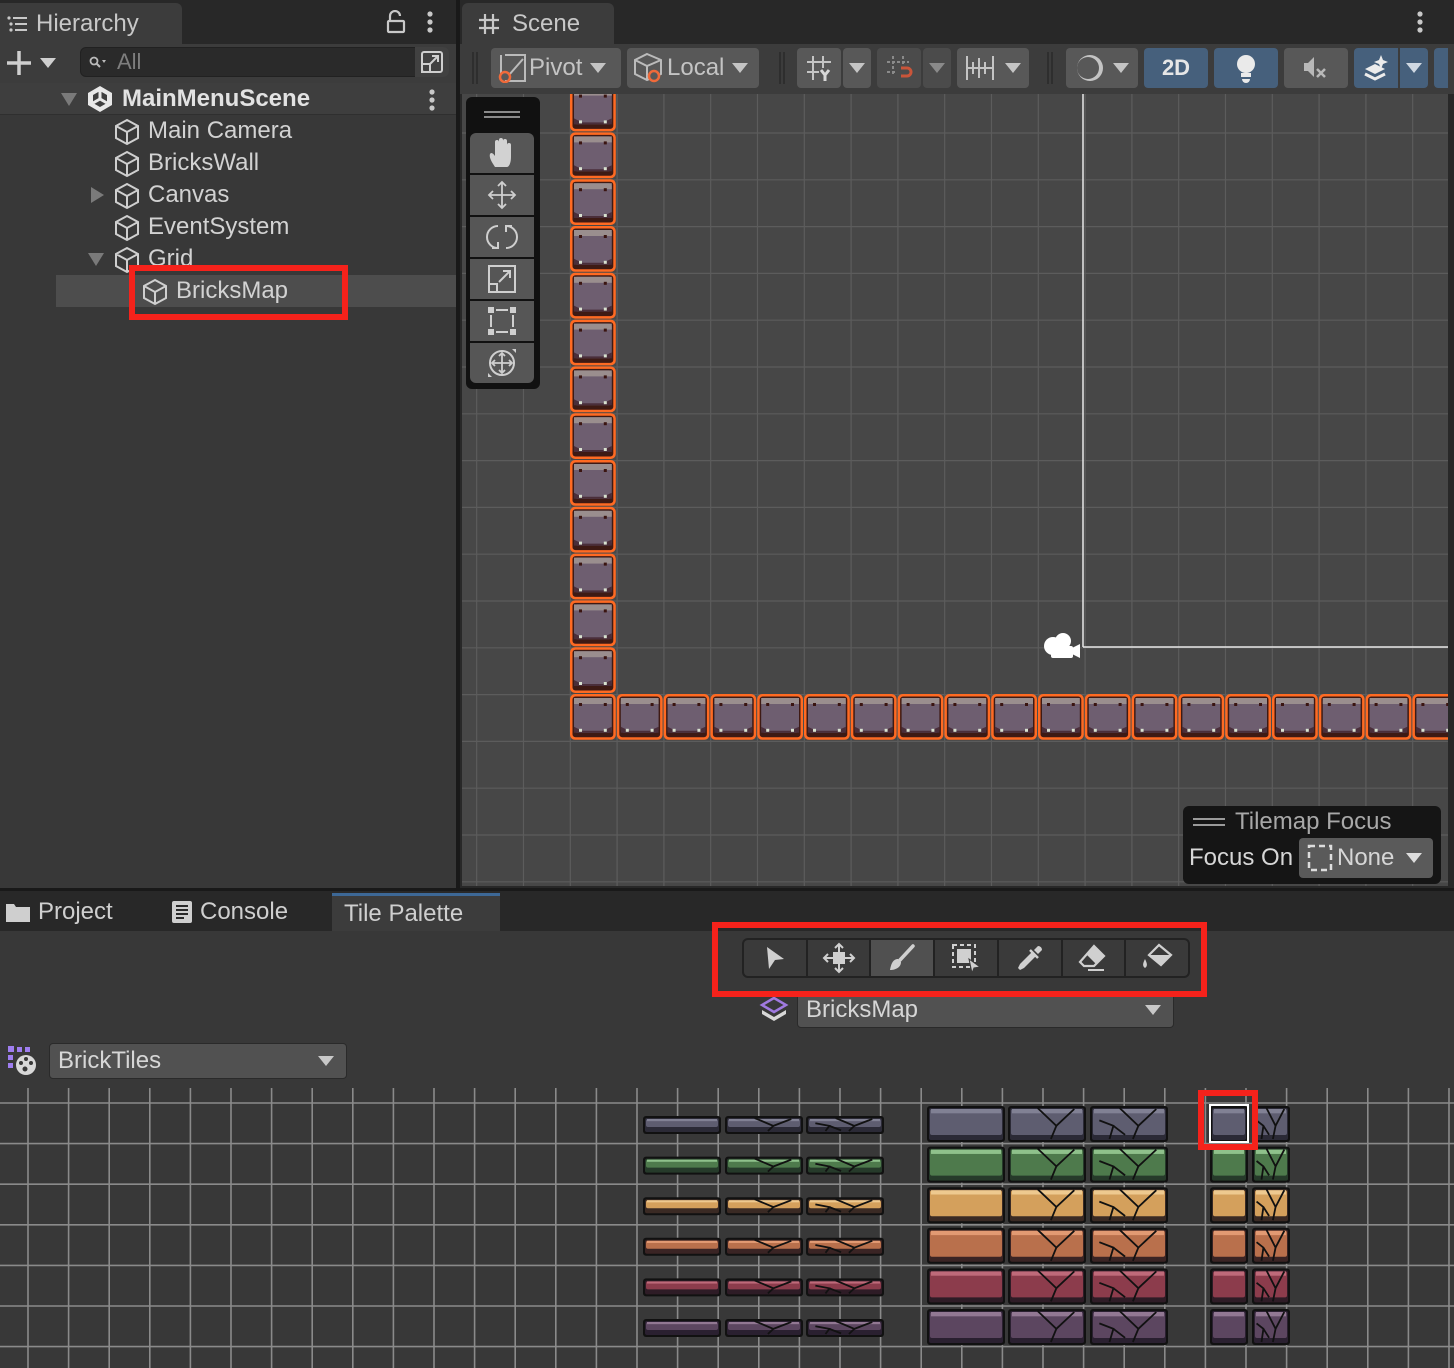  I want to click on tab-scene: Scene, so click(538, 23).